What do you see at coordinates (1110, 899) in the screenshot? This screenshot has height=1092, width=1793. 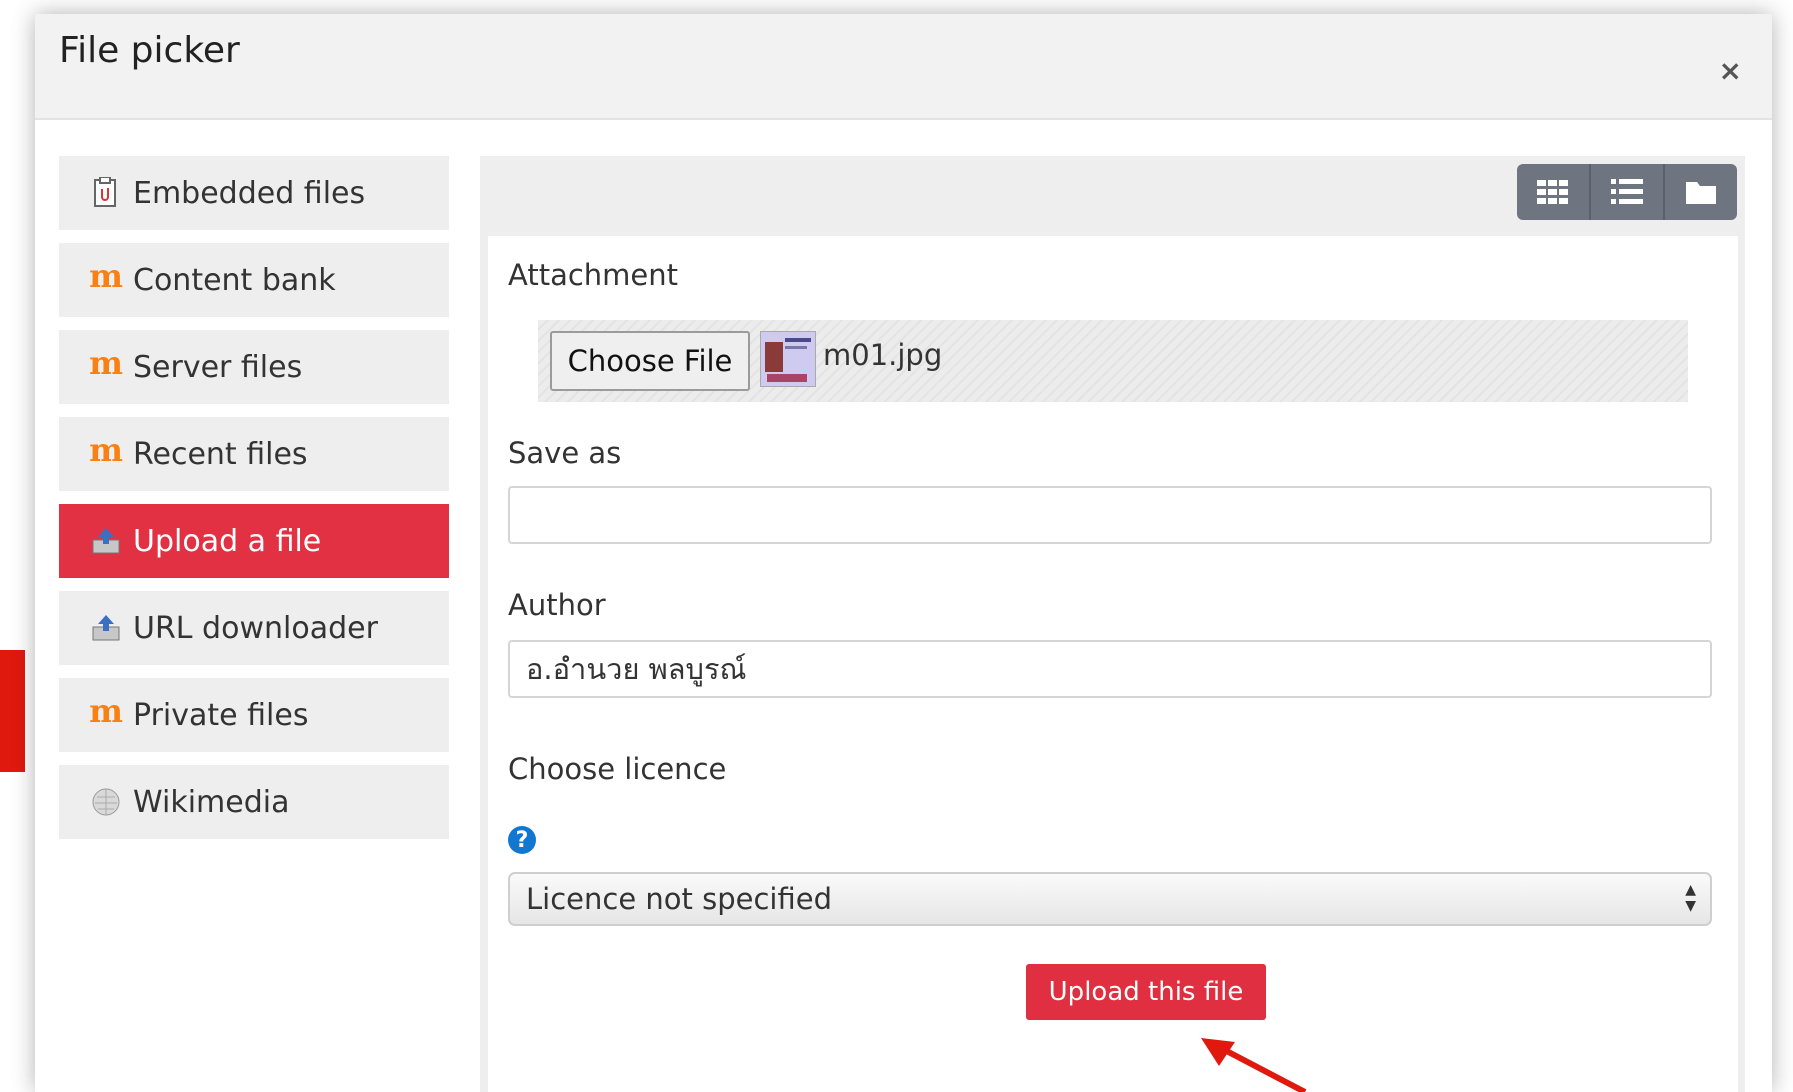 I see `licence-select: Licence not specified ▲ ▼` at bounding box center [1110, 899].